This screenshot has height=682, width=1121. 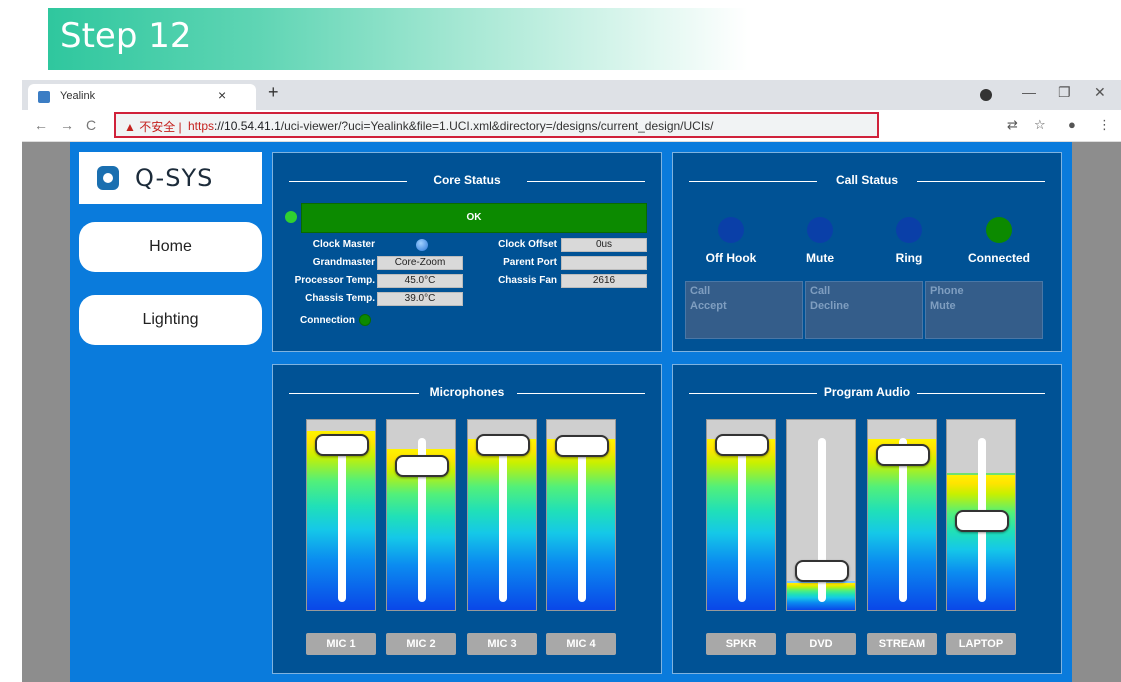 I want to click on core-status-heading: Core Status, so click(x=467, y=181).